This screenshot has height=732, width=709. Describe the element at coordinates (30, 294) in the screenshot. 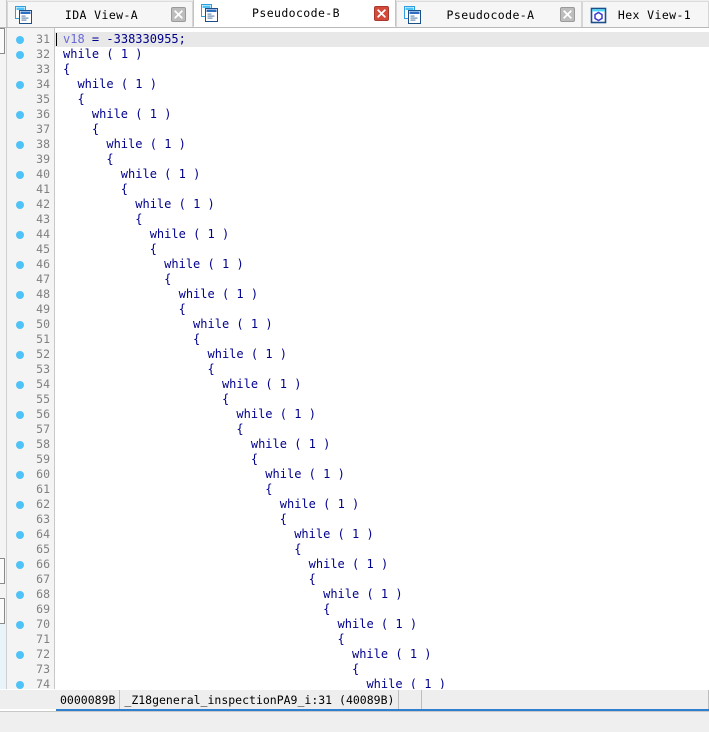

I see `gutter-row: 48` at that location.